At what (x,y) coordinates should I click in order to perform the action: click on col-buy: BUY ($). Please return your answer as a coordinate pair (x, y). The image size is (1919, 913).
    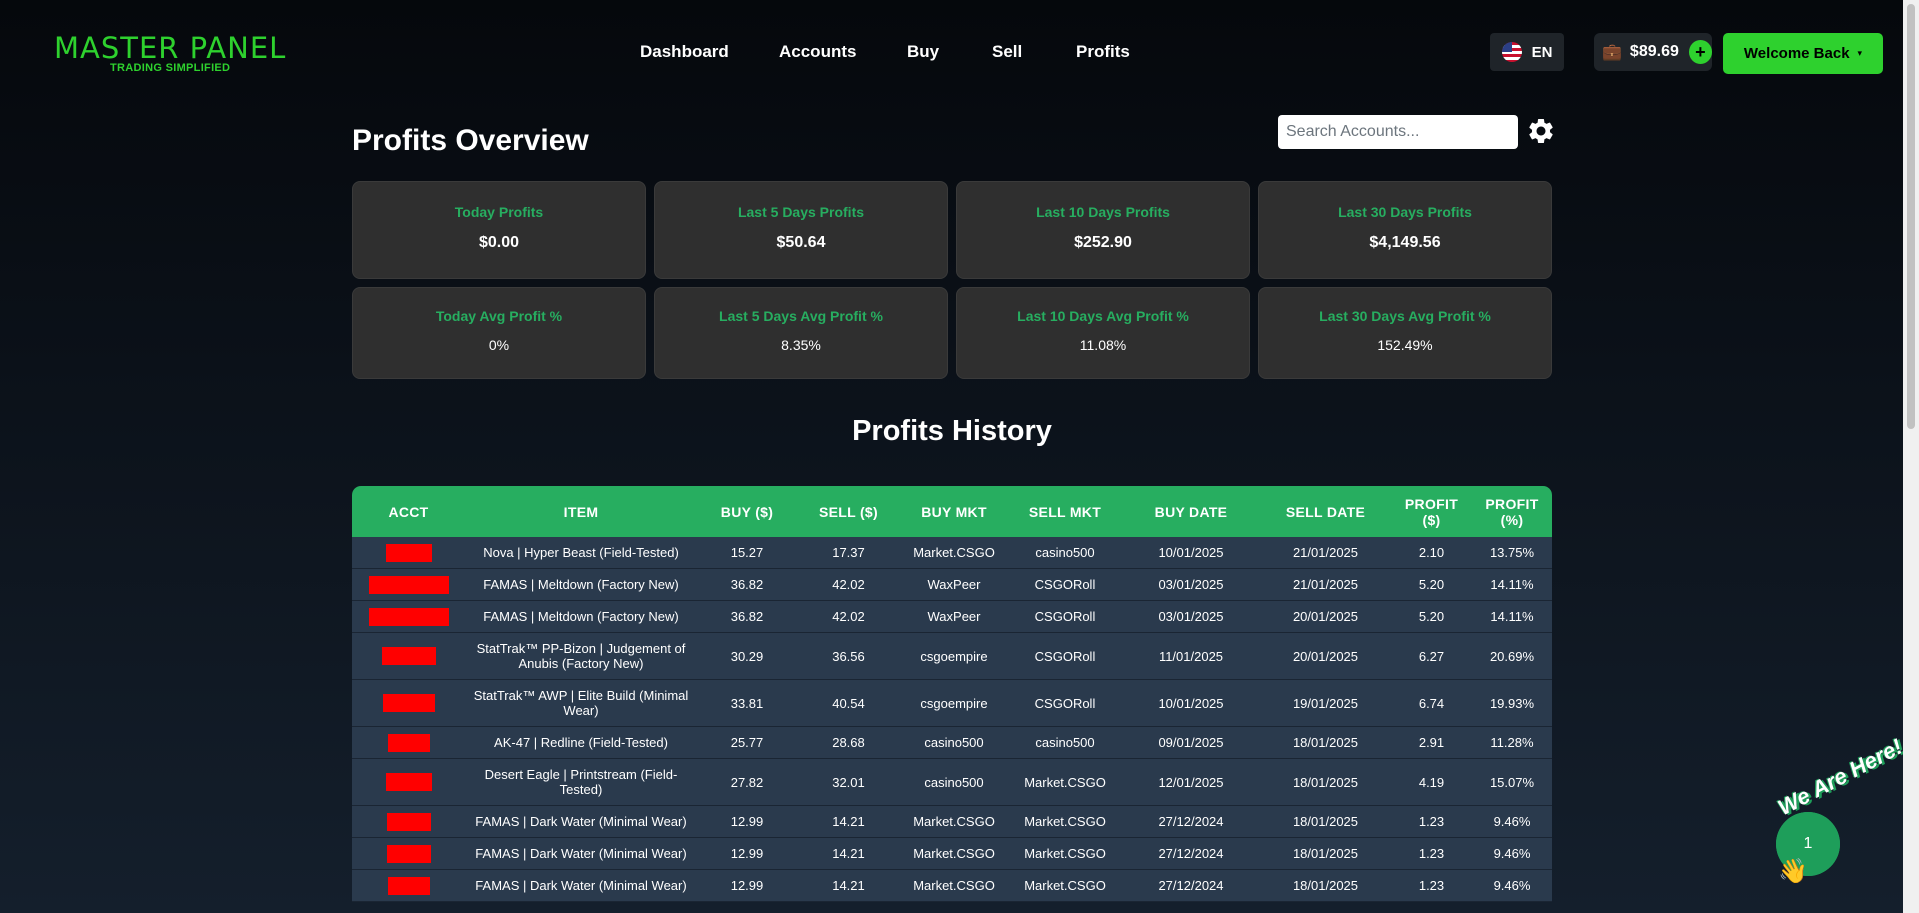
    Looking at the image, I should click on (747, 511).